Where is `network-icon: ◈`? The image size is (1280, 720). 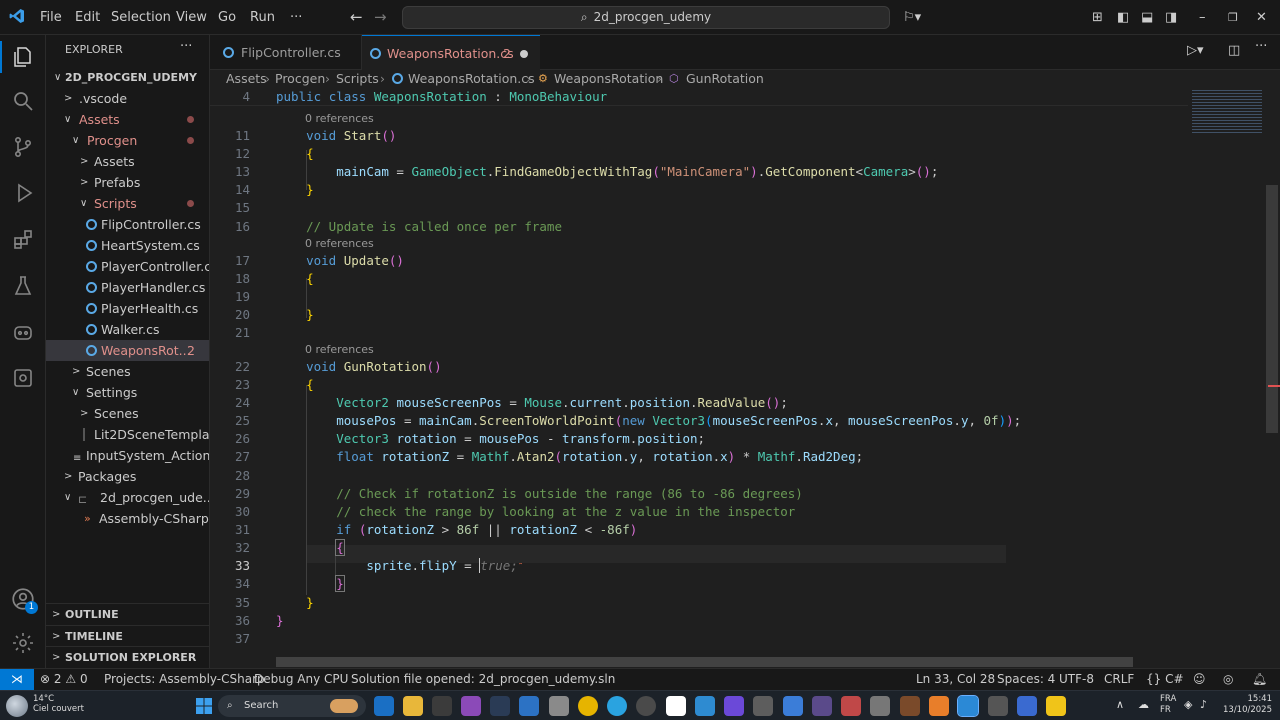 network-icon: ◈ is located at coordinates (1188, 704).